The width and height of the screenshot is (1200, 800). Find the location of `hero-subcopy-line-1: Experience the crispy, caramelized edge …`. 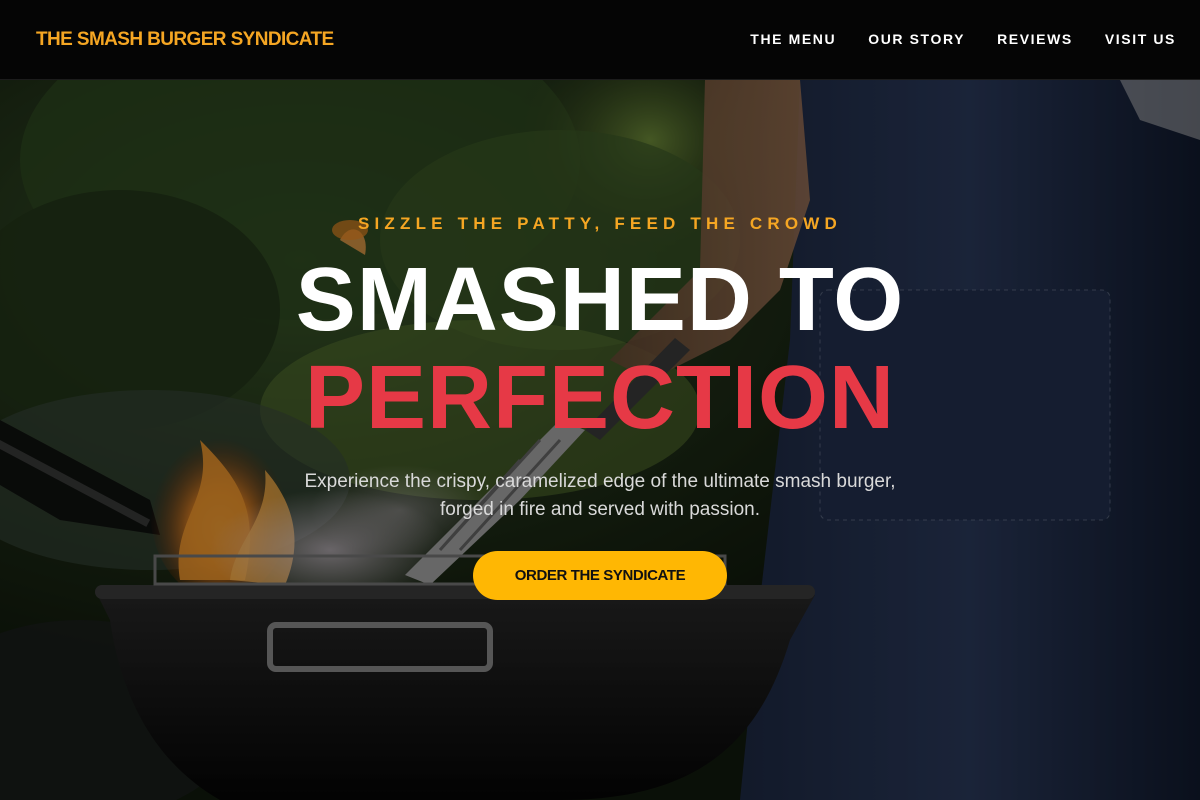

hero-subcopy-line-1: Experience the crispy, caramelized edge … is located at coordinates (600, 481).